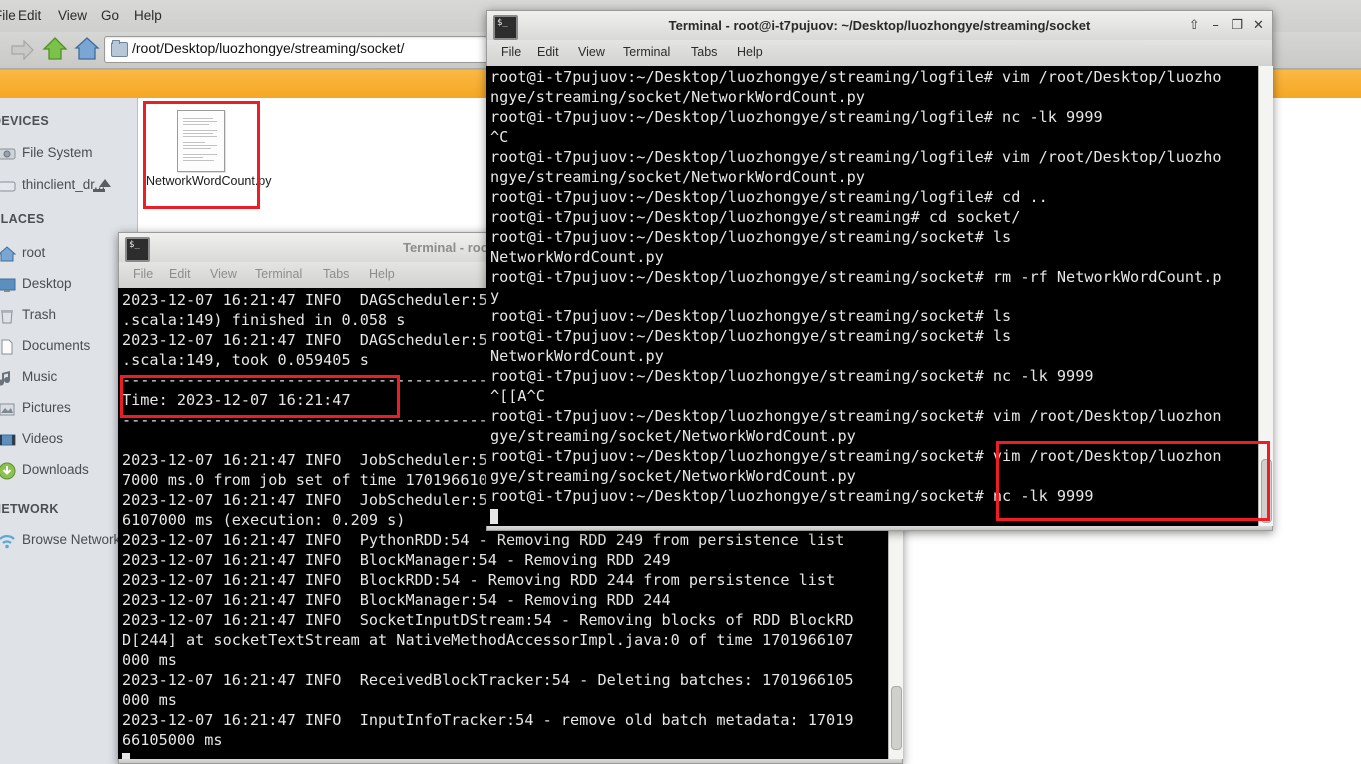 The height and width of the screenshot is (764, 1361). I want to click on sidebar-item-label: Documents, so click(56, 345).